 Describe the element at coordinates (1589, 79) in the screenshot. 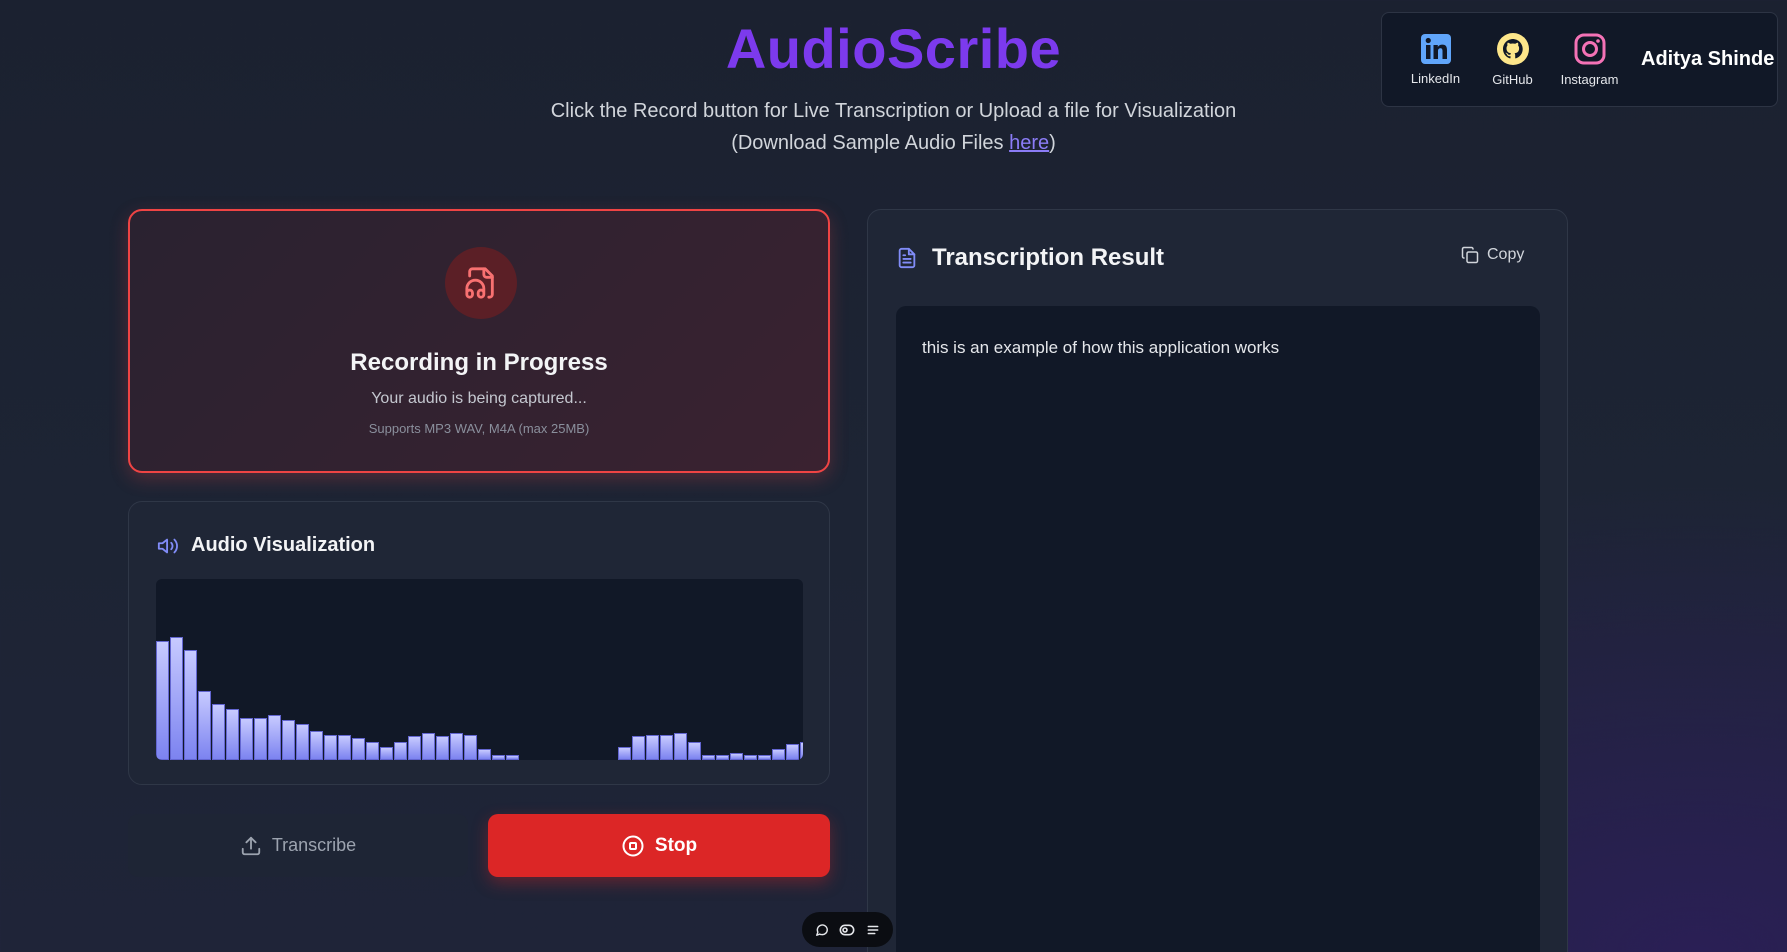

I see `instagram-label: Instagram` at that location.